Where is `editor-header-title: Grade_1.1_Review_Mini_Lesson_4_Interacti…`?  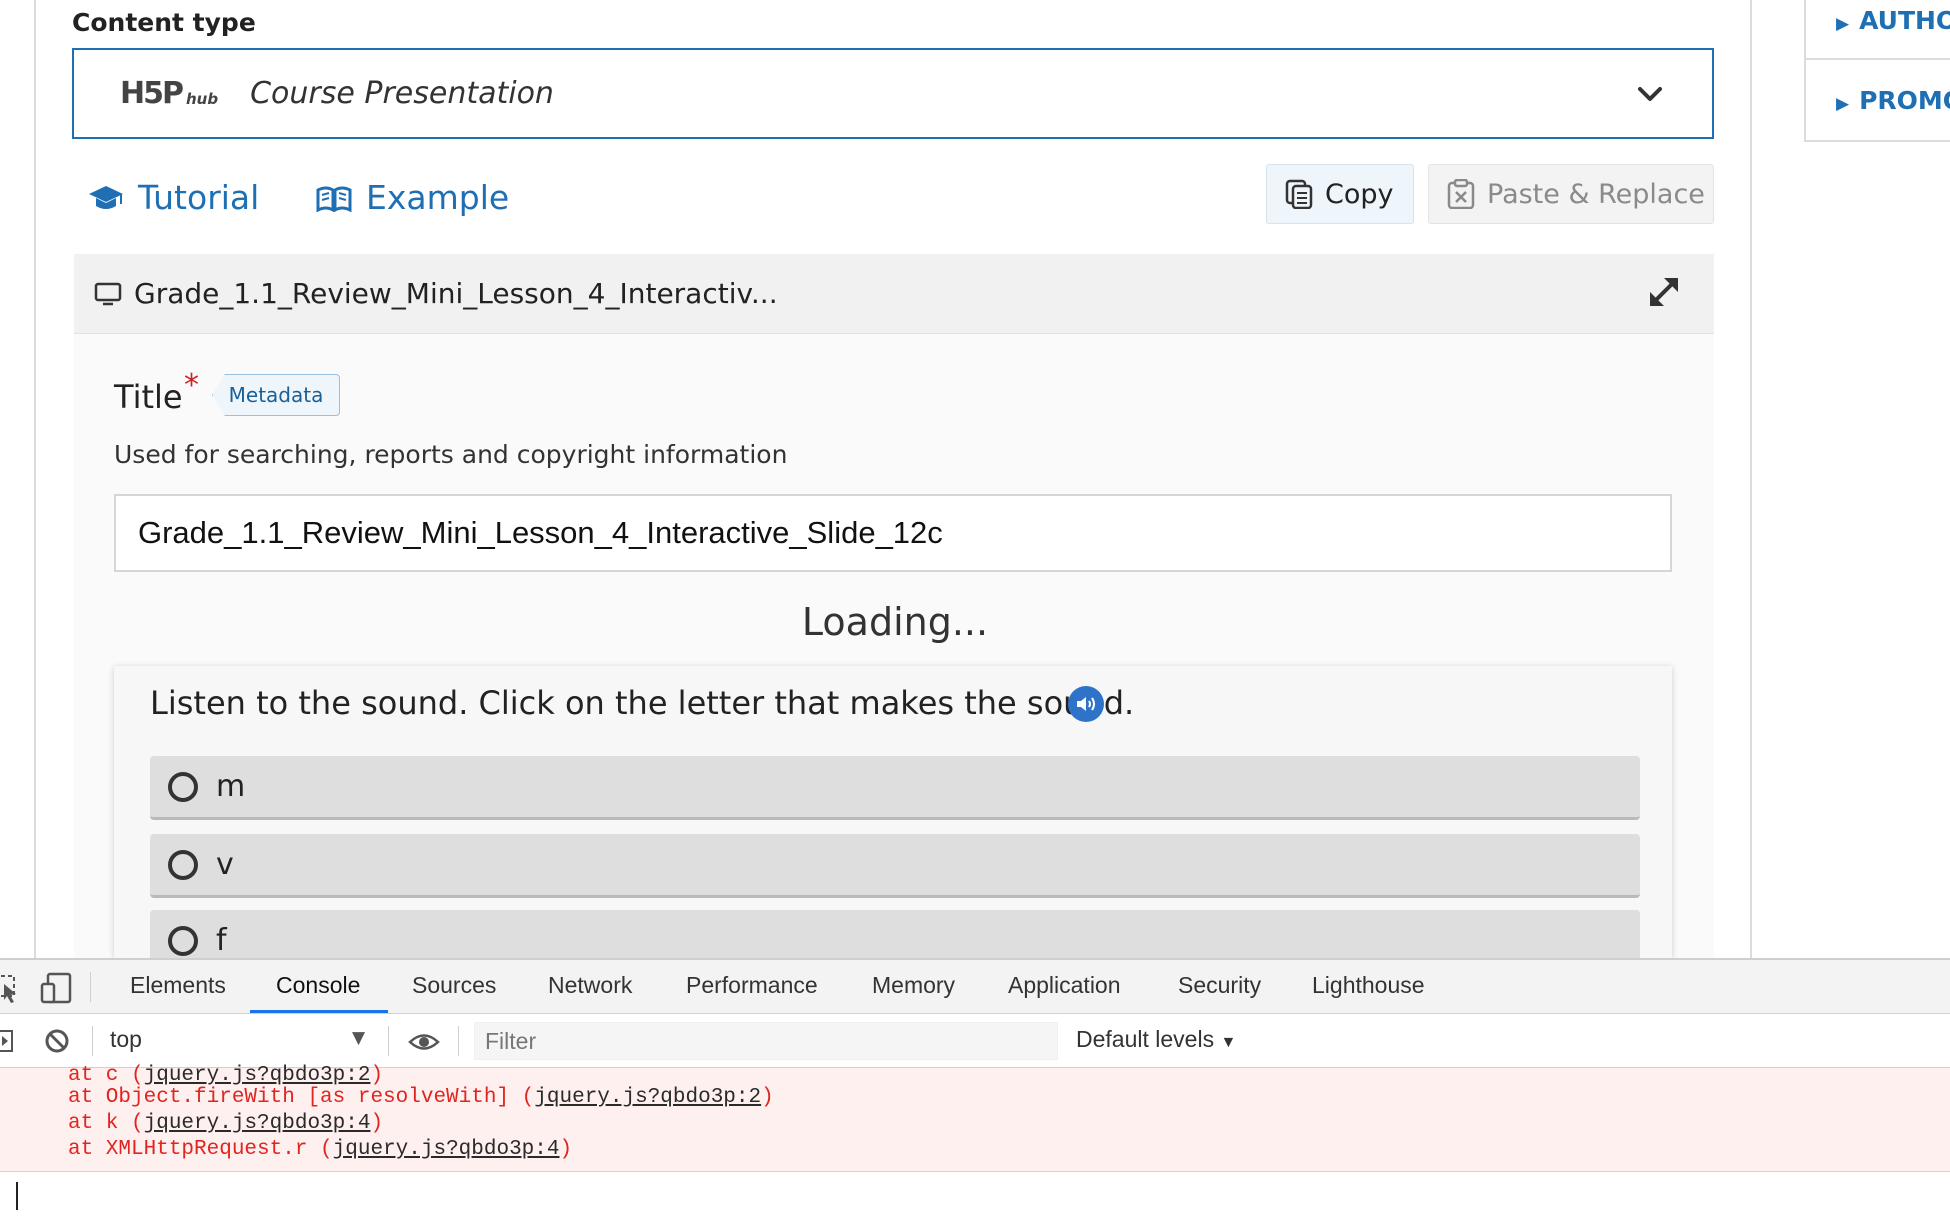
editor-header-title: Grade_1.1_Review_Mini_Lesson_4_Interacti… is located at coordinates (456, 293).